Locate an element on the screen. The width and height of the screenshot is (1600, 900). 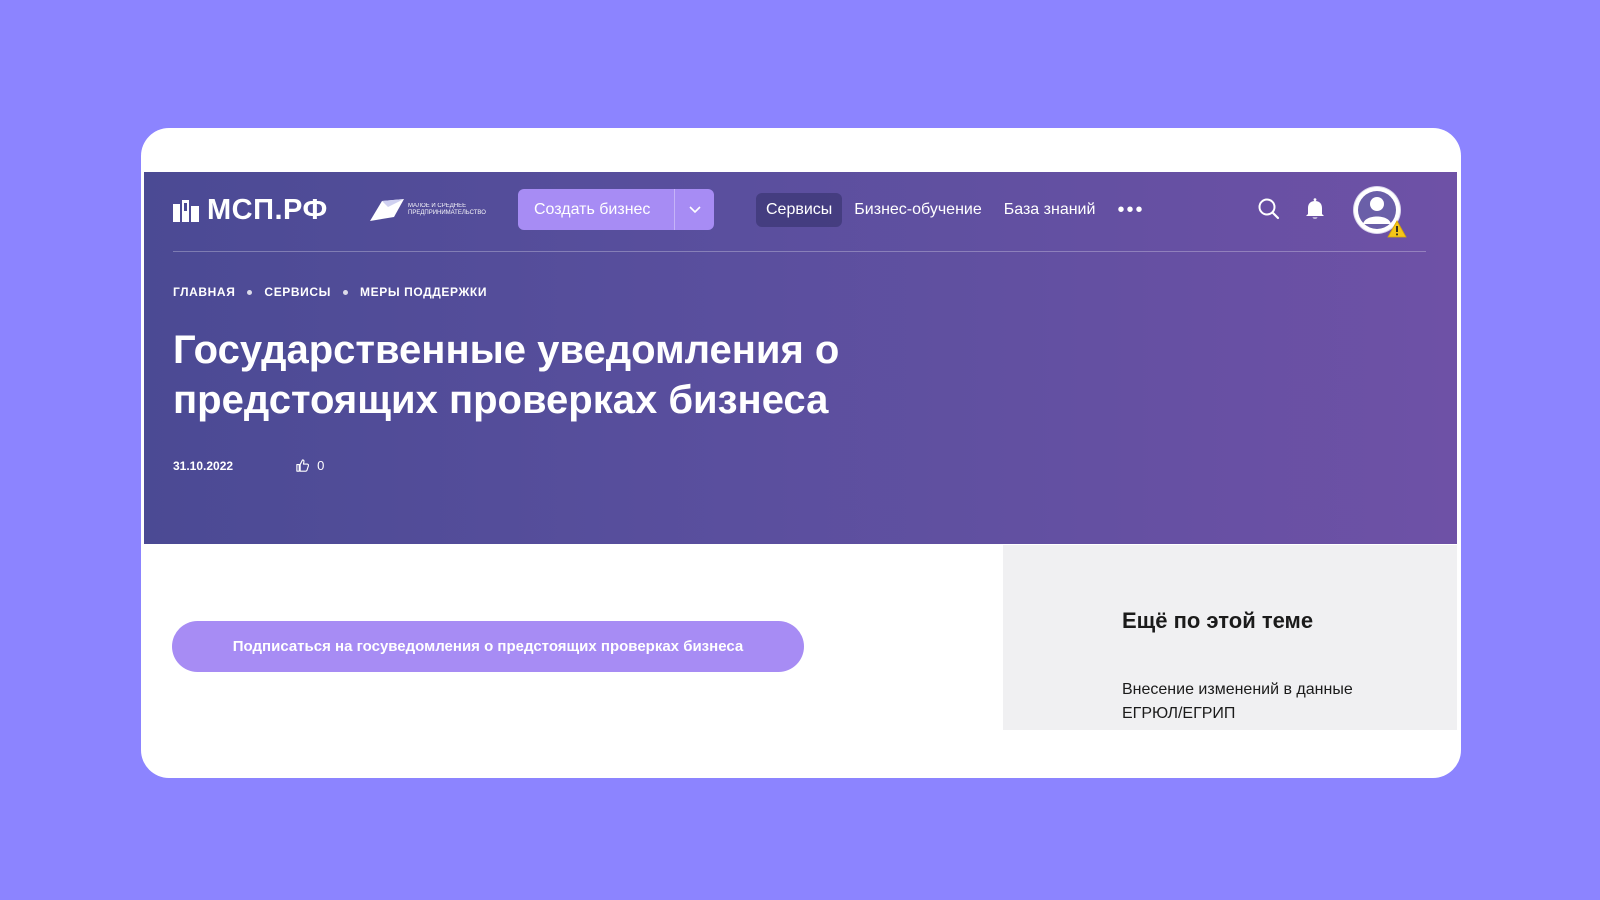
logo-text: МСП.РФ is located at coordinates (267, 210).